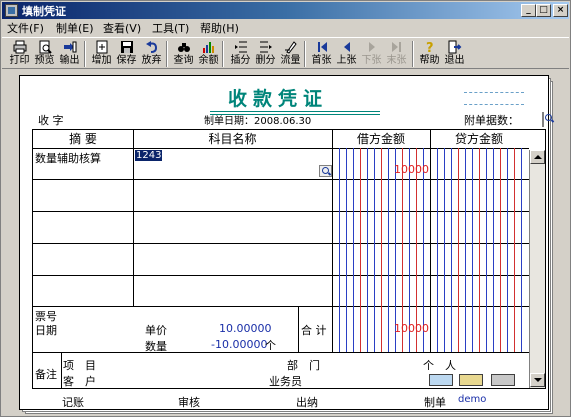 The height and width of the screenshot is (417, 571). Describe the element at coordinates (372, 47) in the screenshot. I see `next-icon` at that location.